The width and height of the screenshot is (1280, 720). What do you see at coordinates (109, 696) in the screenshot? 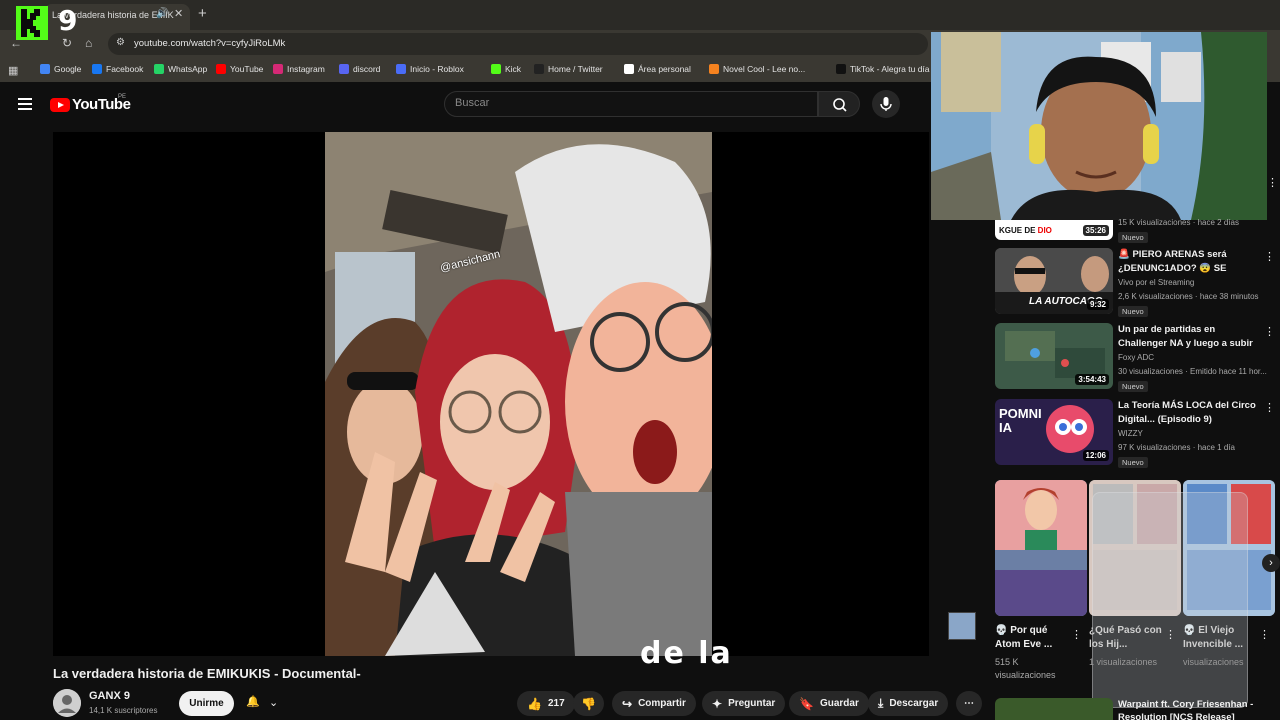
I see `channel-name: GANX 9` at bounding box center [109, 696].